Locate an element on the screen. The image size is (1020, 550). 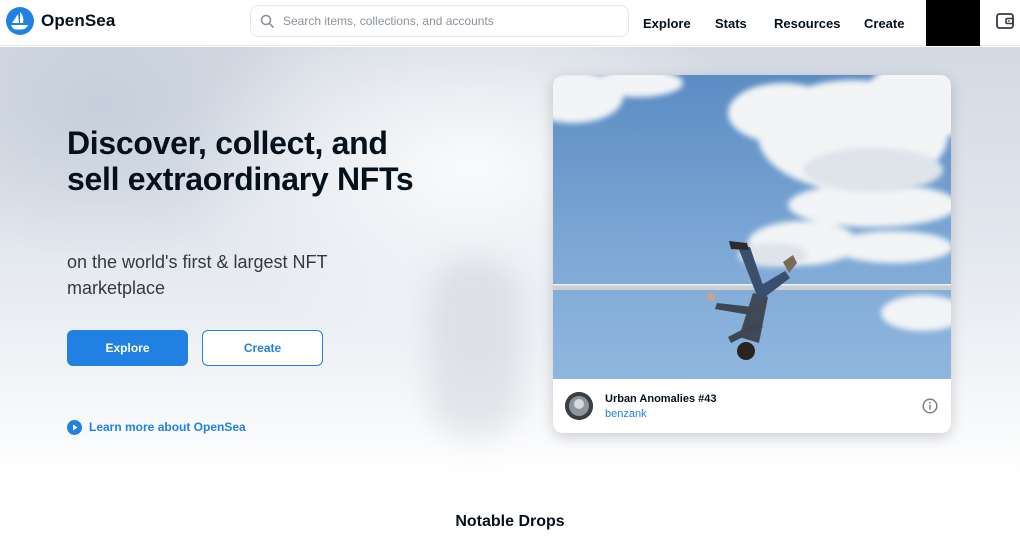
info-icon is located at coordinates (930, 406).